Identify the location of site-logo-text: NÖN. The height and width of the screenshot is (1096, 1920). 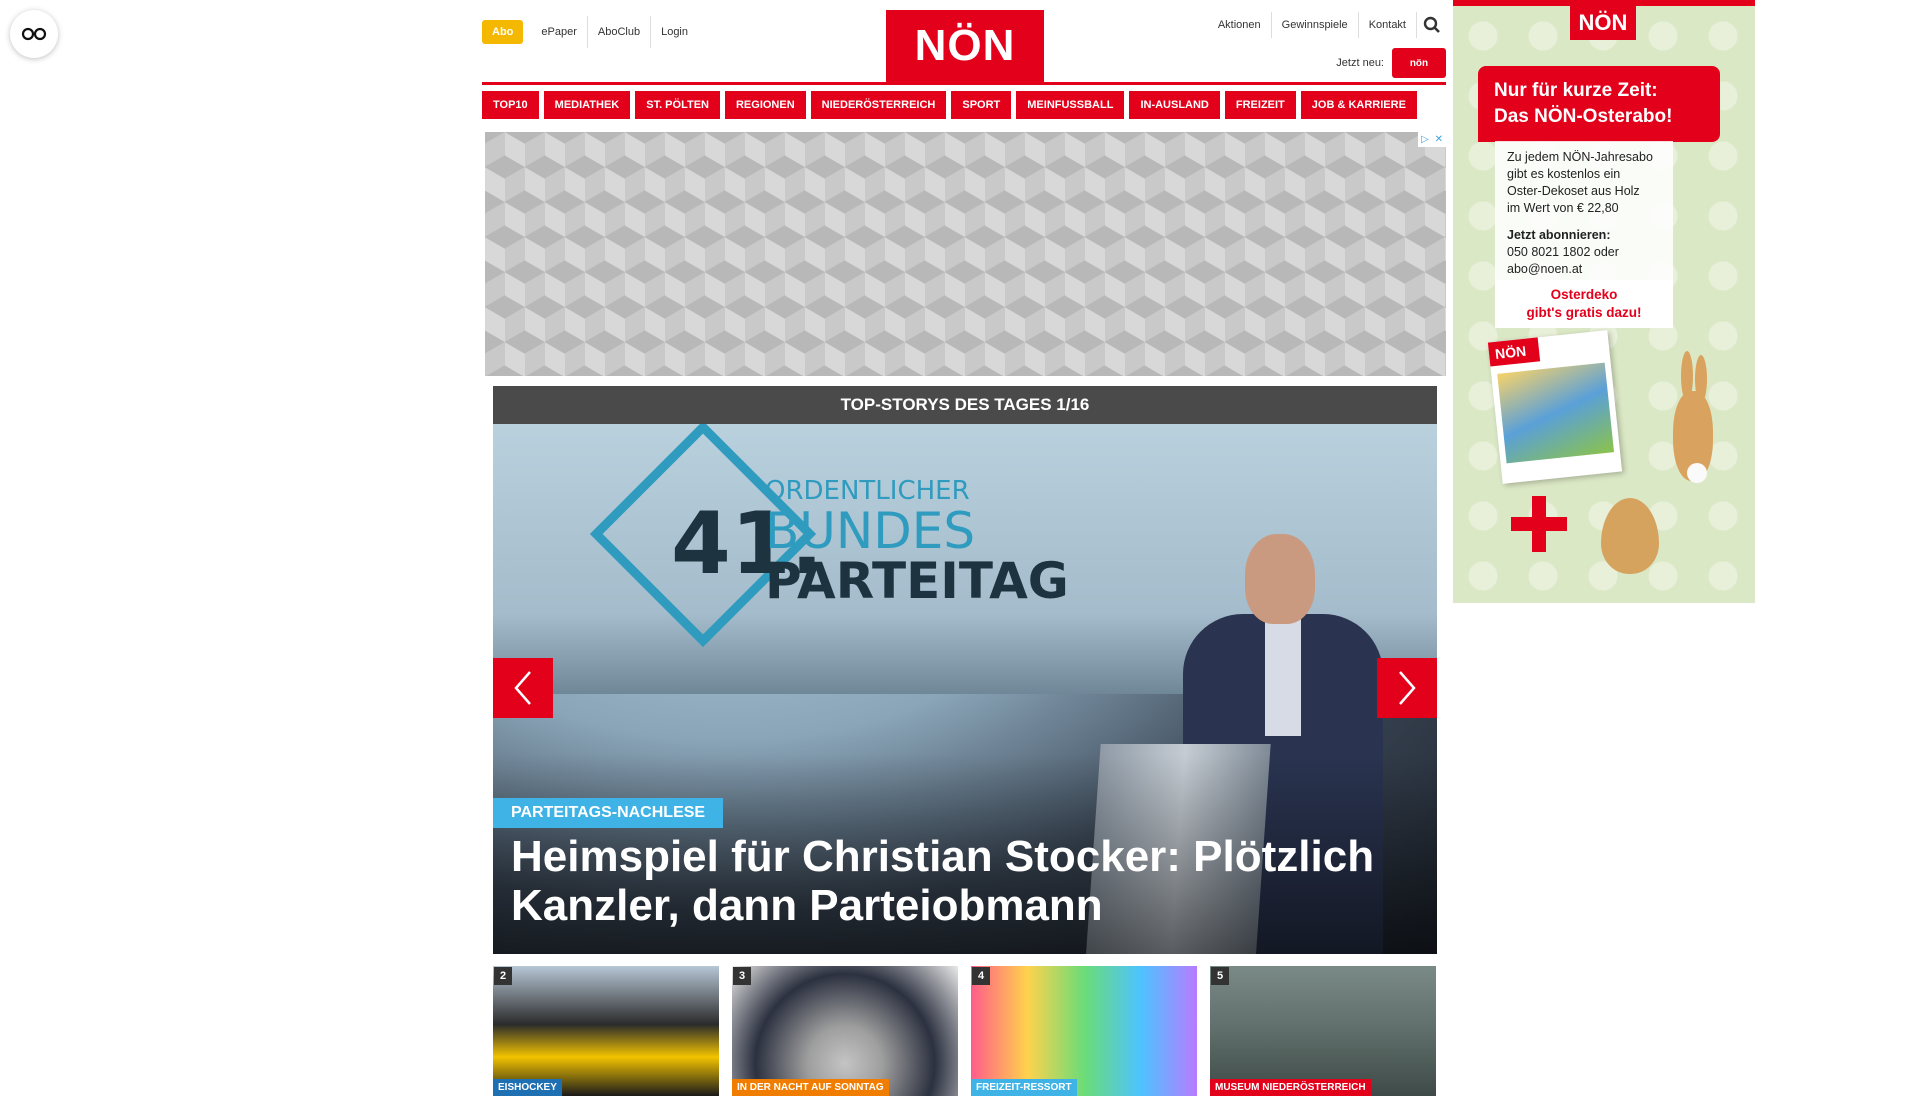
(965, 45).